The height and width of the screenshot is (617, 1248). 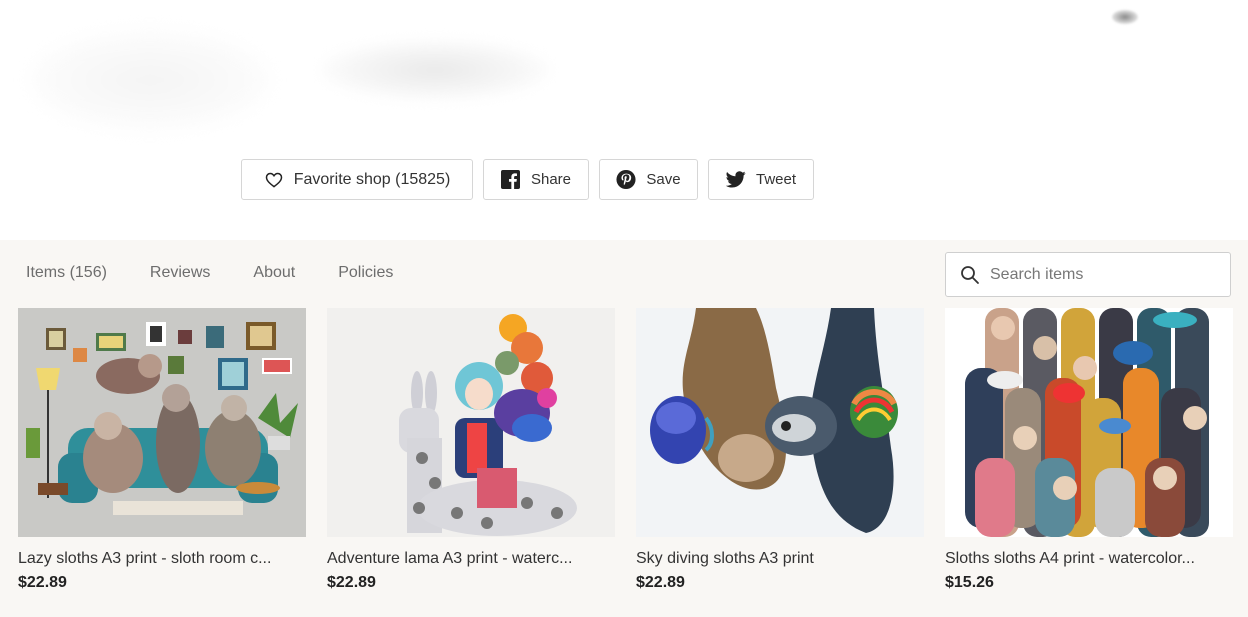 I want to click on search-icon, so click(x=970, y=275).